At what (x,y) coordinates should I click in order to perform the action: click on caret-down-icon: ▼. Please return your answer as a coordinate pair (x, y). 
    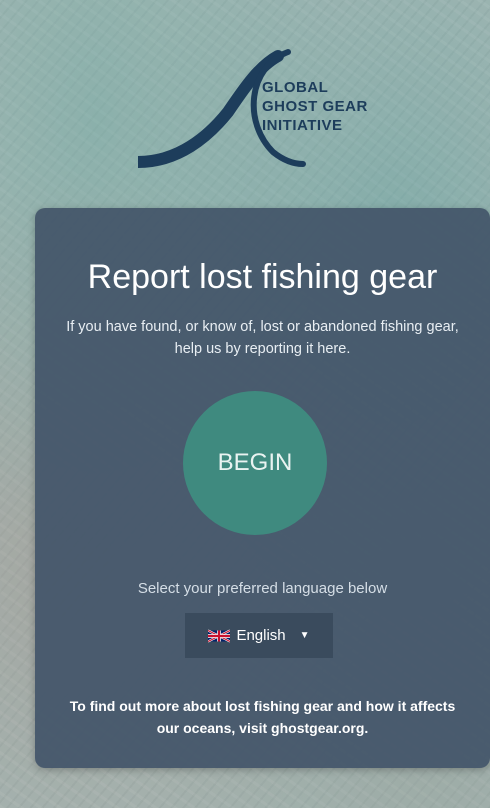
    Looking at the image, I should click on (304, 635).